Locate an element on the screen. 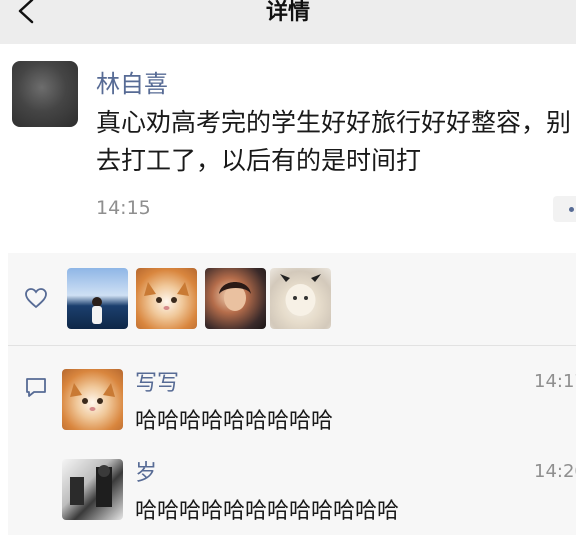 This screenshot has height=535, width=576. comment-item: 写写 14:17 哈哈哈哈哈哈哈哈哈 is located at coordinates (319, 401).